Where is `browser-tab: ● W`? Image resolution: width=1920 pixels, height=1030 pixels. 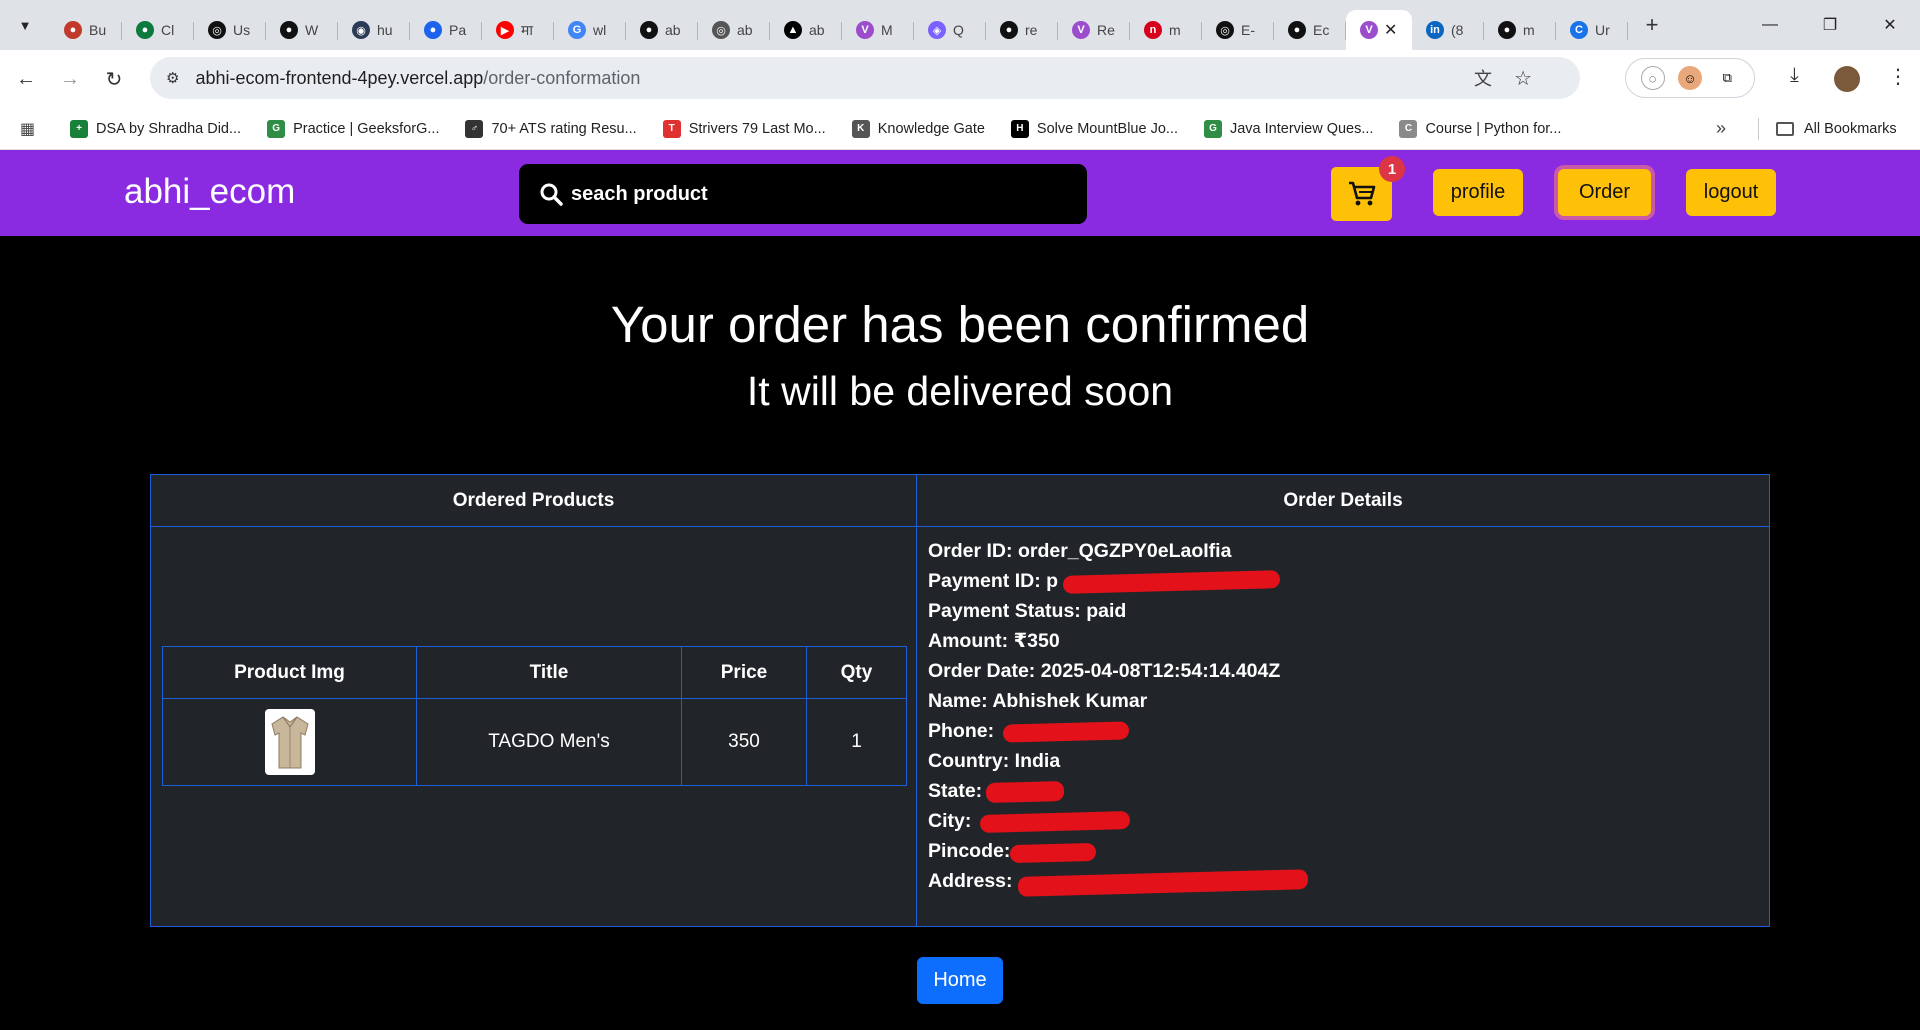 browser-tab: ● W is located at coordinates (302, 30).